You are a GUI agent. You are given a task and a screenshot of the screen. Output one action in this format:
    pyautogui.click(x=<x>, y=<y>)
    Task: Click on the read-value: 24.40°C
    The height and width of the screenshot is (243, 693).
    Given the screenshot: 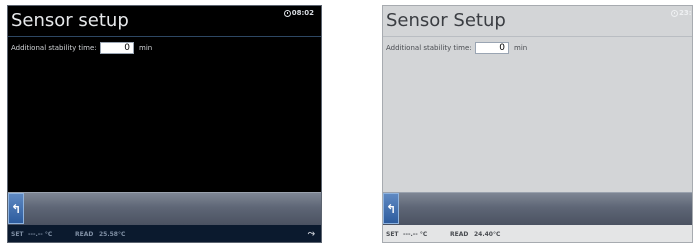 What is the action you would take?
    pyautogui.click(x=487, y=234)
    